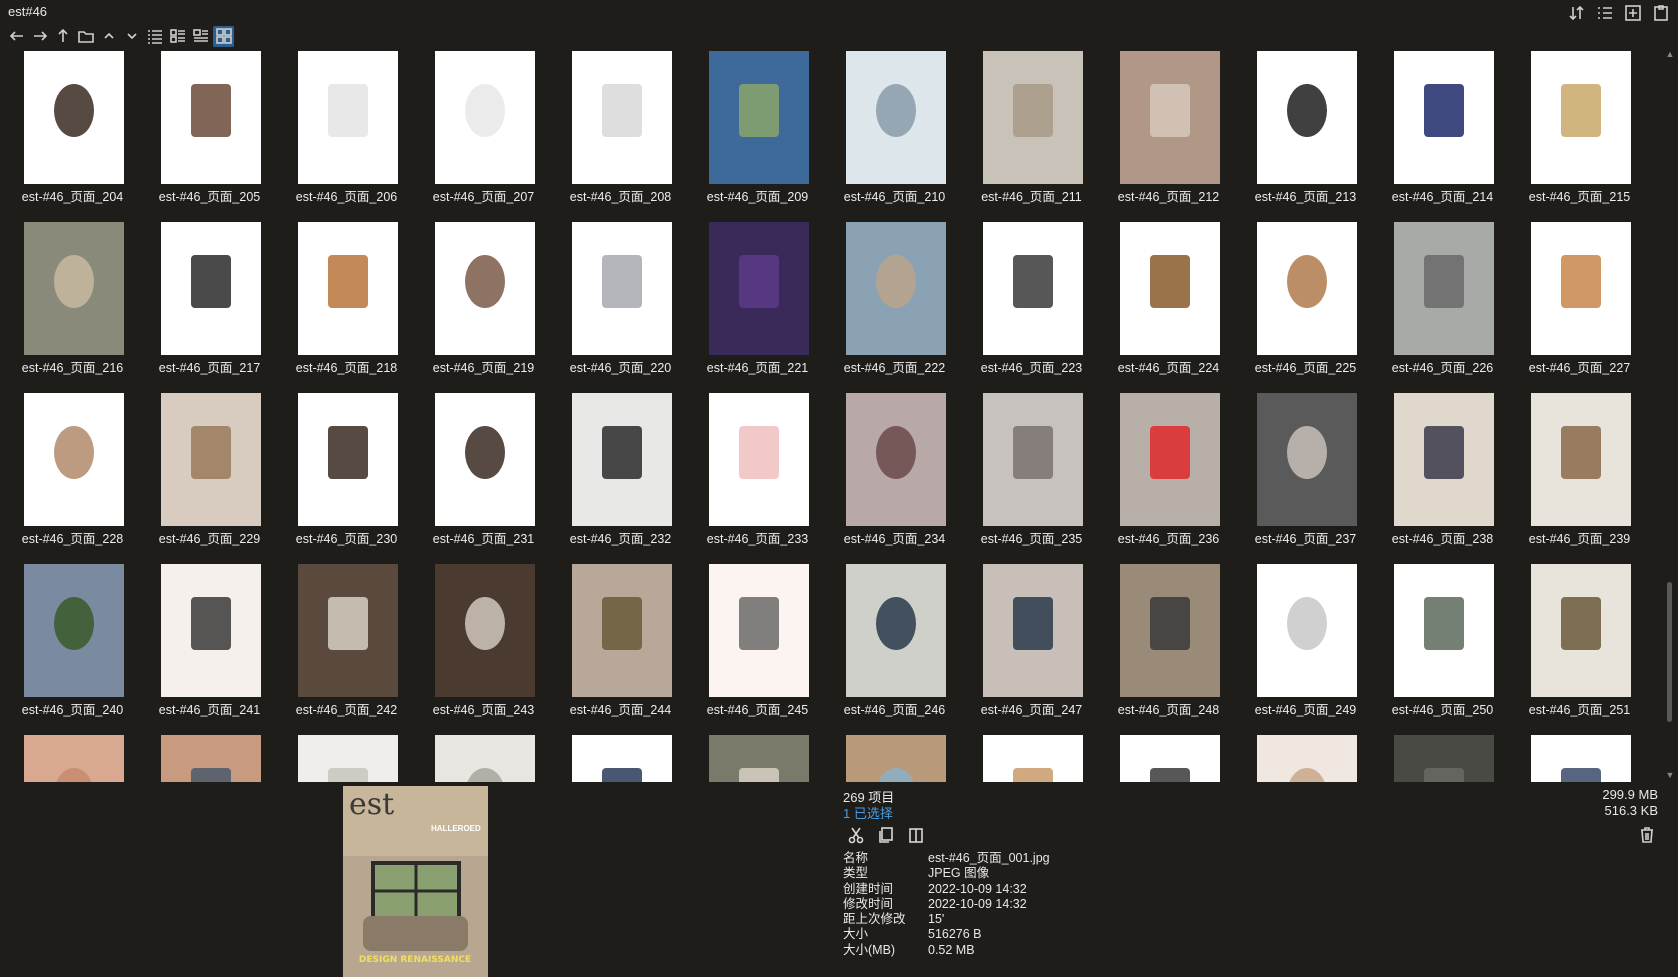 This screenshot has height=977, width=1678. What do you see at coordinates (1633, 13) in the screenshot?
I see `new-tab-icon` at bounding box center [1633, 13].